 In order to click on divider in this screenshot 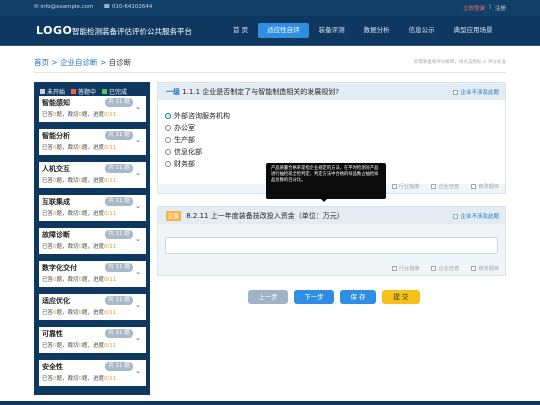, I will do `click(270, 72)`.